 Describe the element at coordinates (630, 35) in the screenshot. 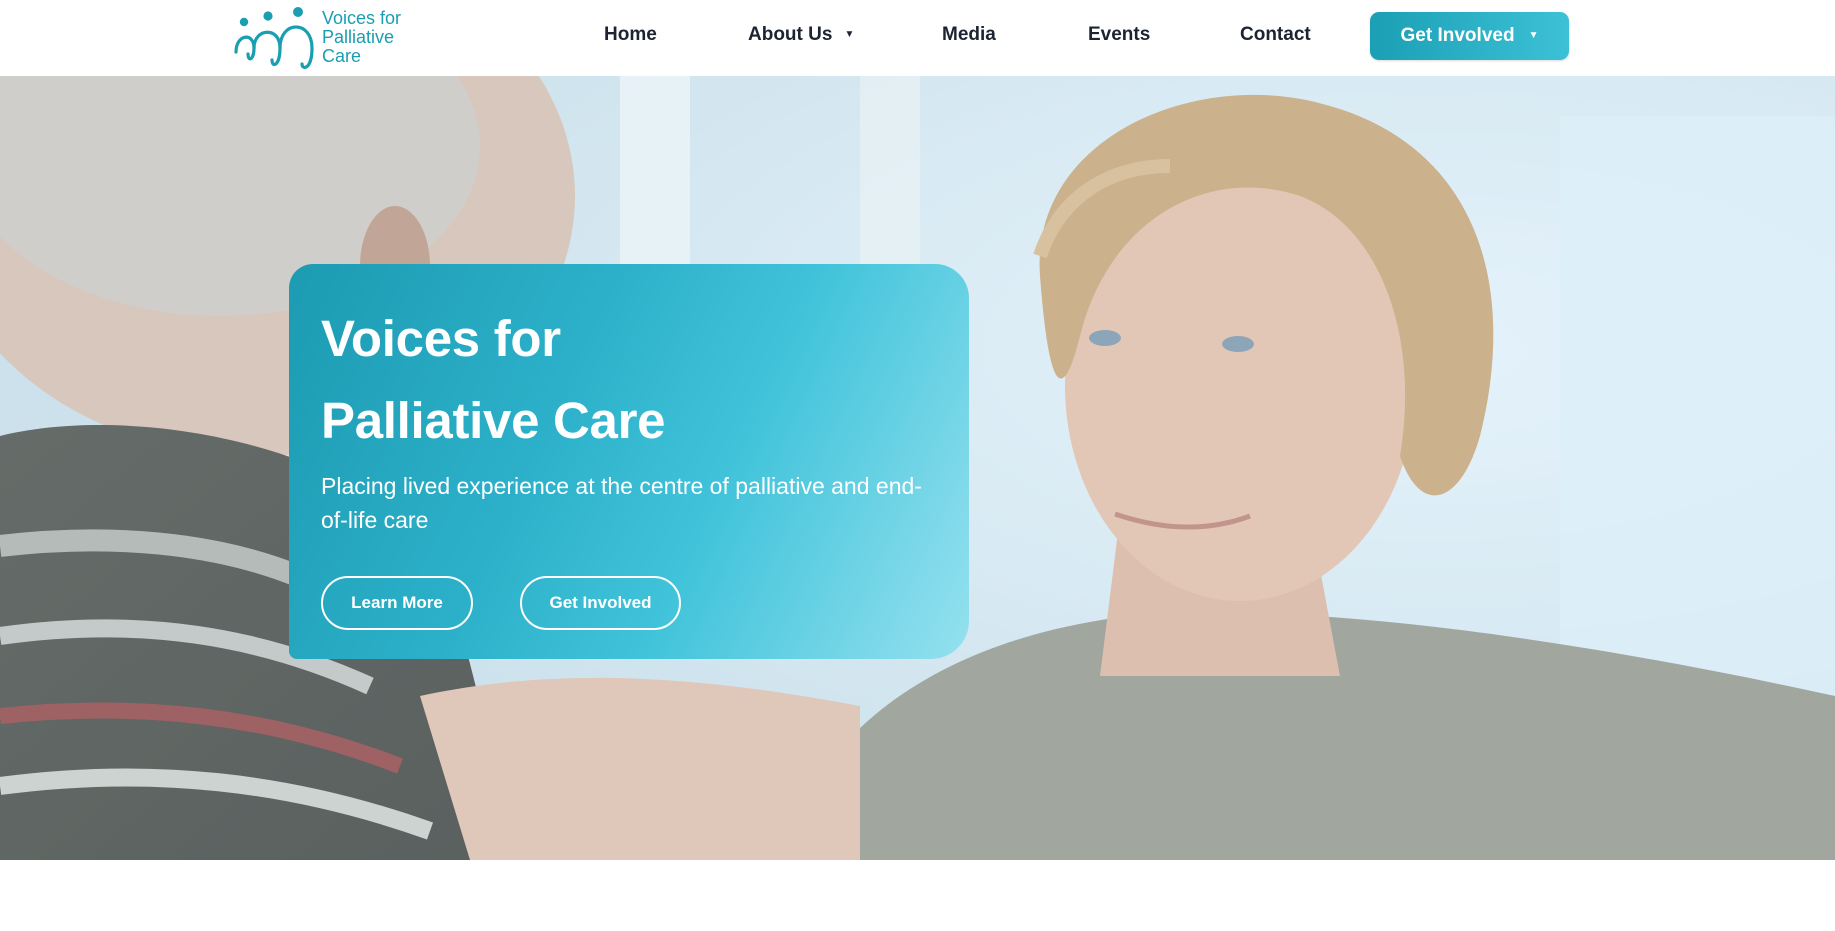

I see `nav-home: Home` at that location.